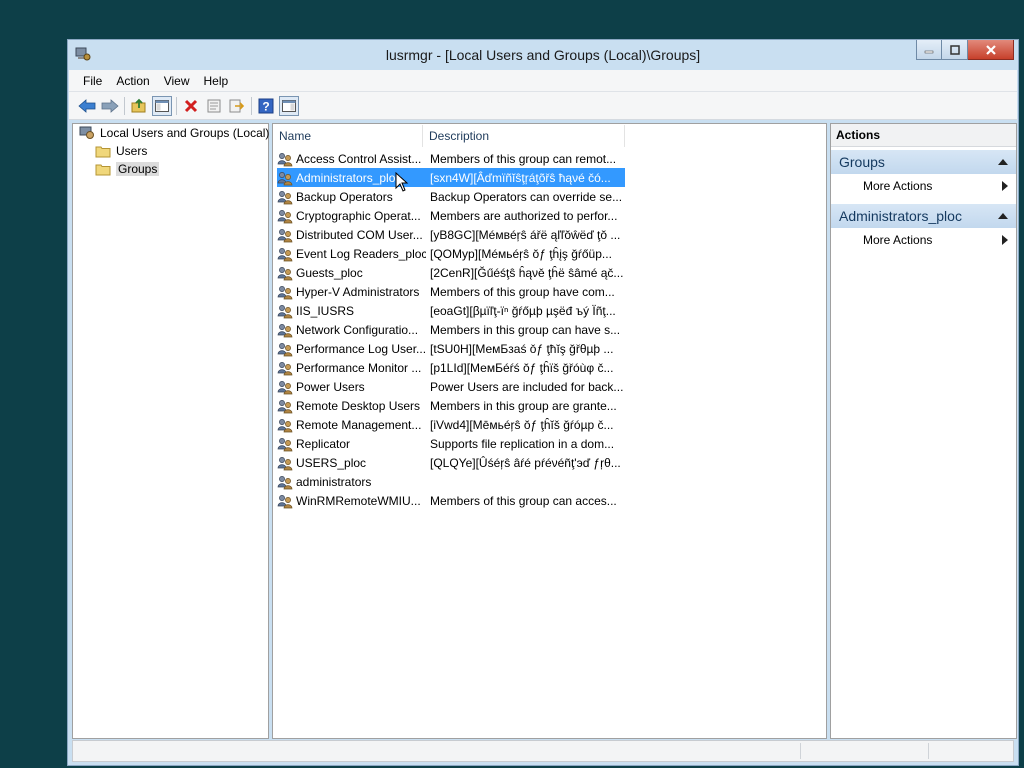 This screenshot has width=1024, height=768. I want to click on group-name: Power Users, so click(330, 386).